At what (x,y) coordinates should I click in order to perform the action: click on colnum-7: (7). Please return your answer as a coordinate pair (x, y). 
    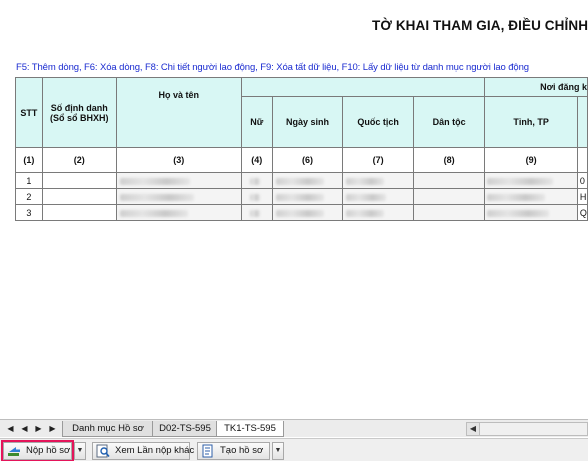
    Looking at the image, I should click on (378, 160).